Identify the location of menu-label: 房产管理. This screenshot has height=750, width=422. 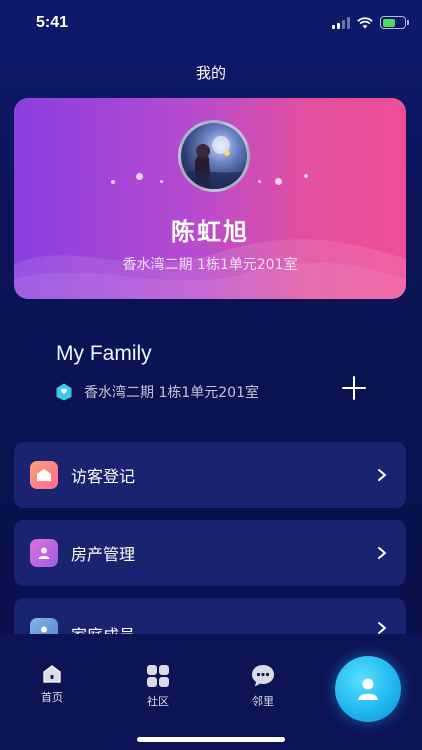
(103, 554).